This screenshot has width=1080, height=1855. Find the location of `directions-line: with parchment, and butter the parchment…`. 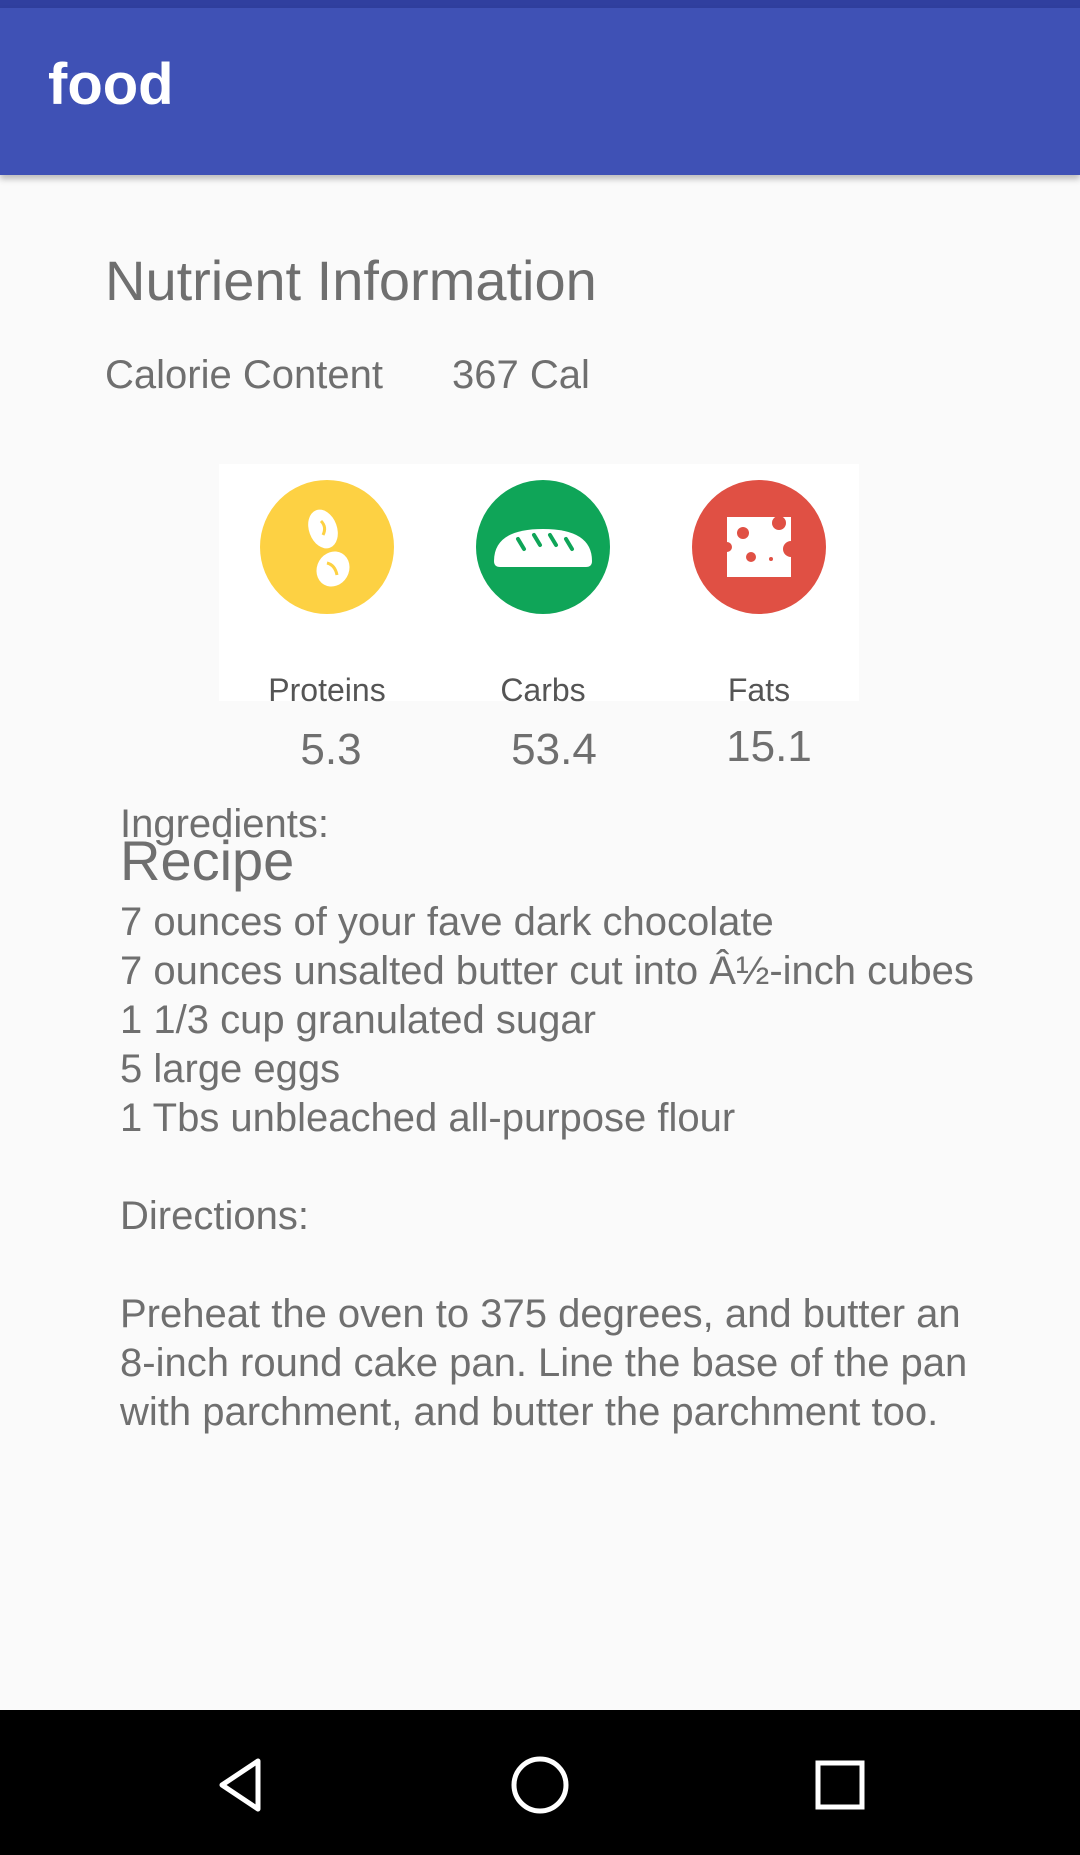

directions-line: with parchment, and butter the parchment… is located at coordinates (529, 1412).